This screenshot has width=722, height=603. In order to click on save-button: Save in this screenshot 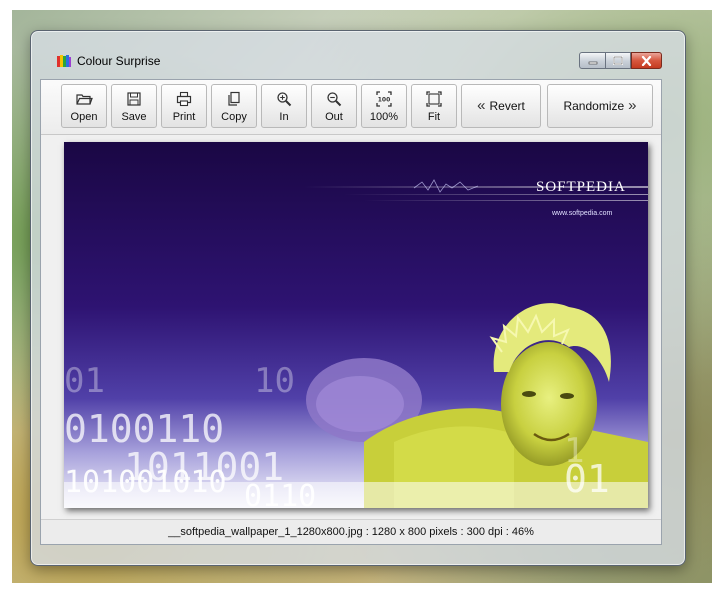, I will do `click(134, 106)`.